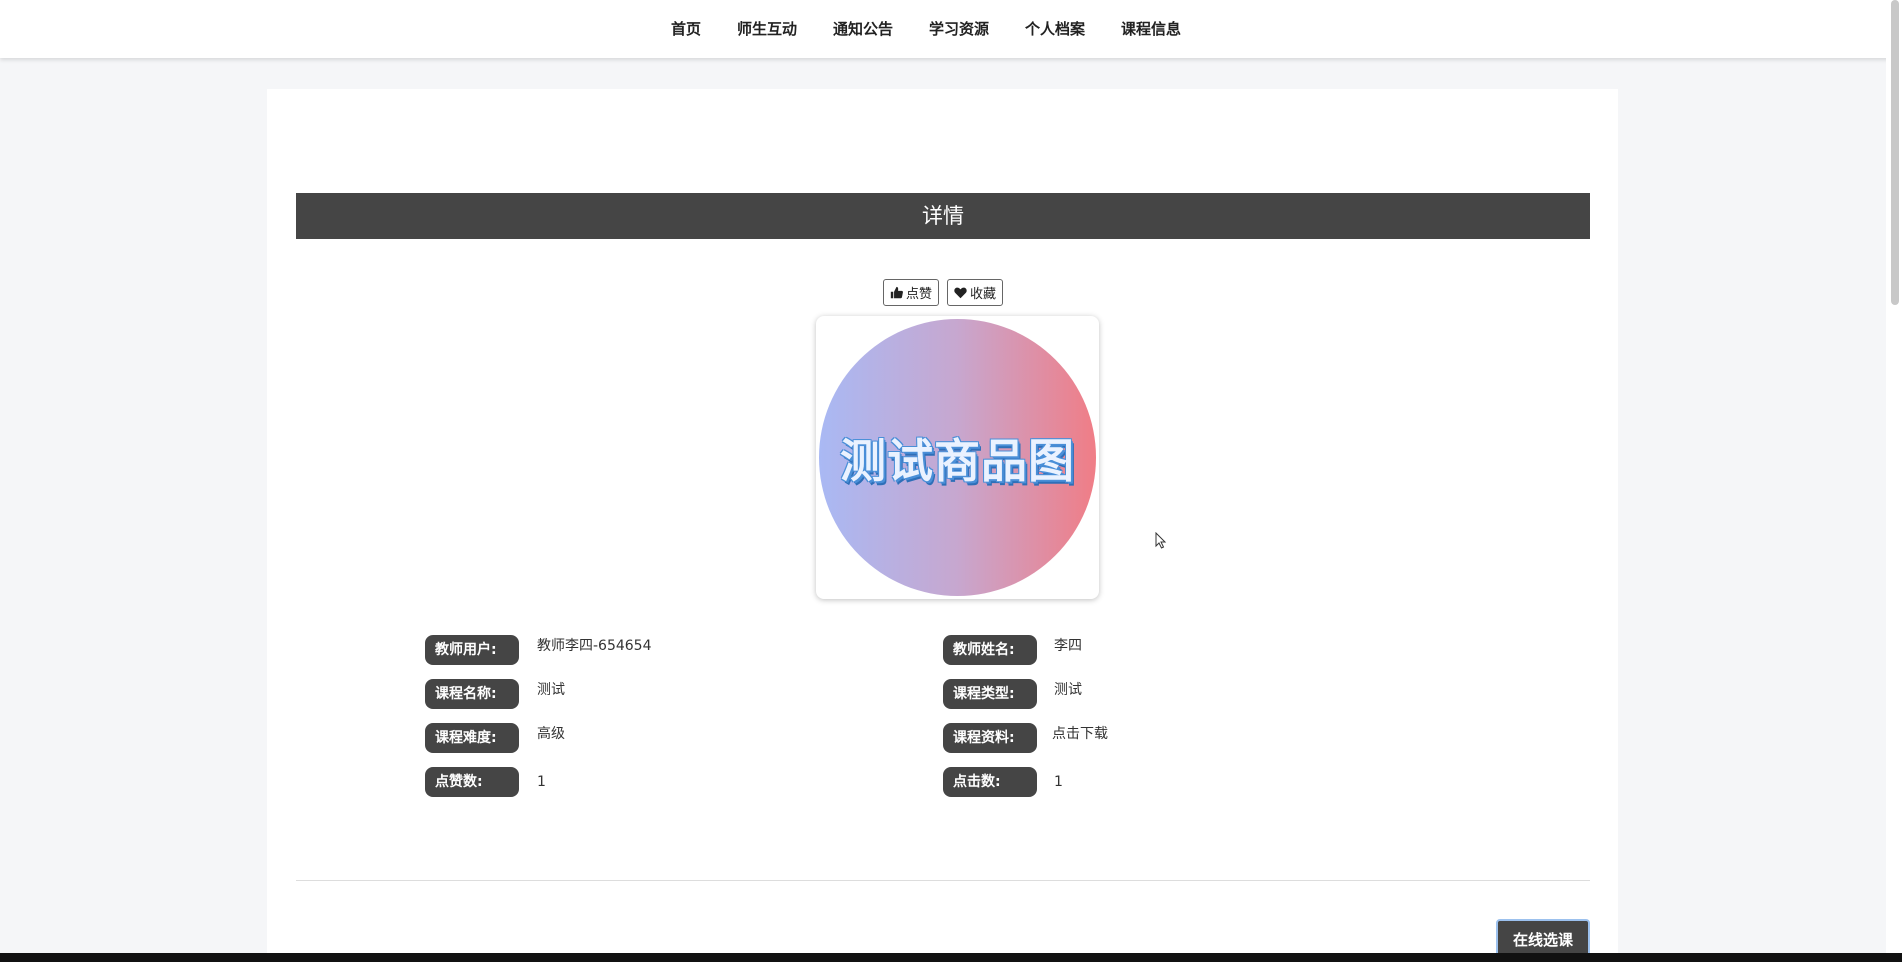 The image size is (1902, 962). I want to click on likes-value: 1, so click(541, 782).